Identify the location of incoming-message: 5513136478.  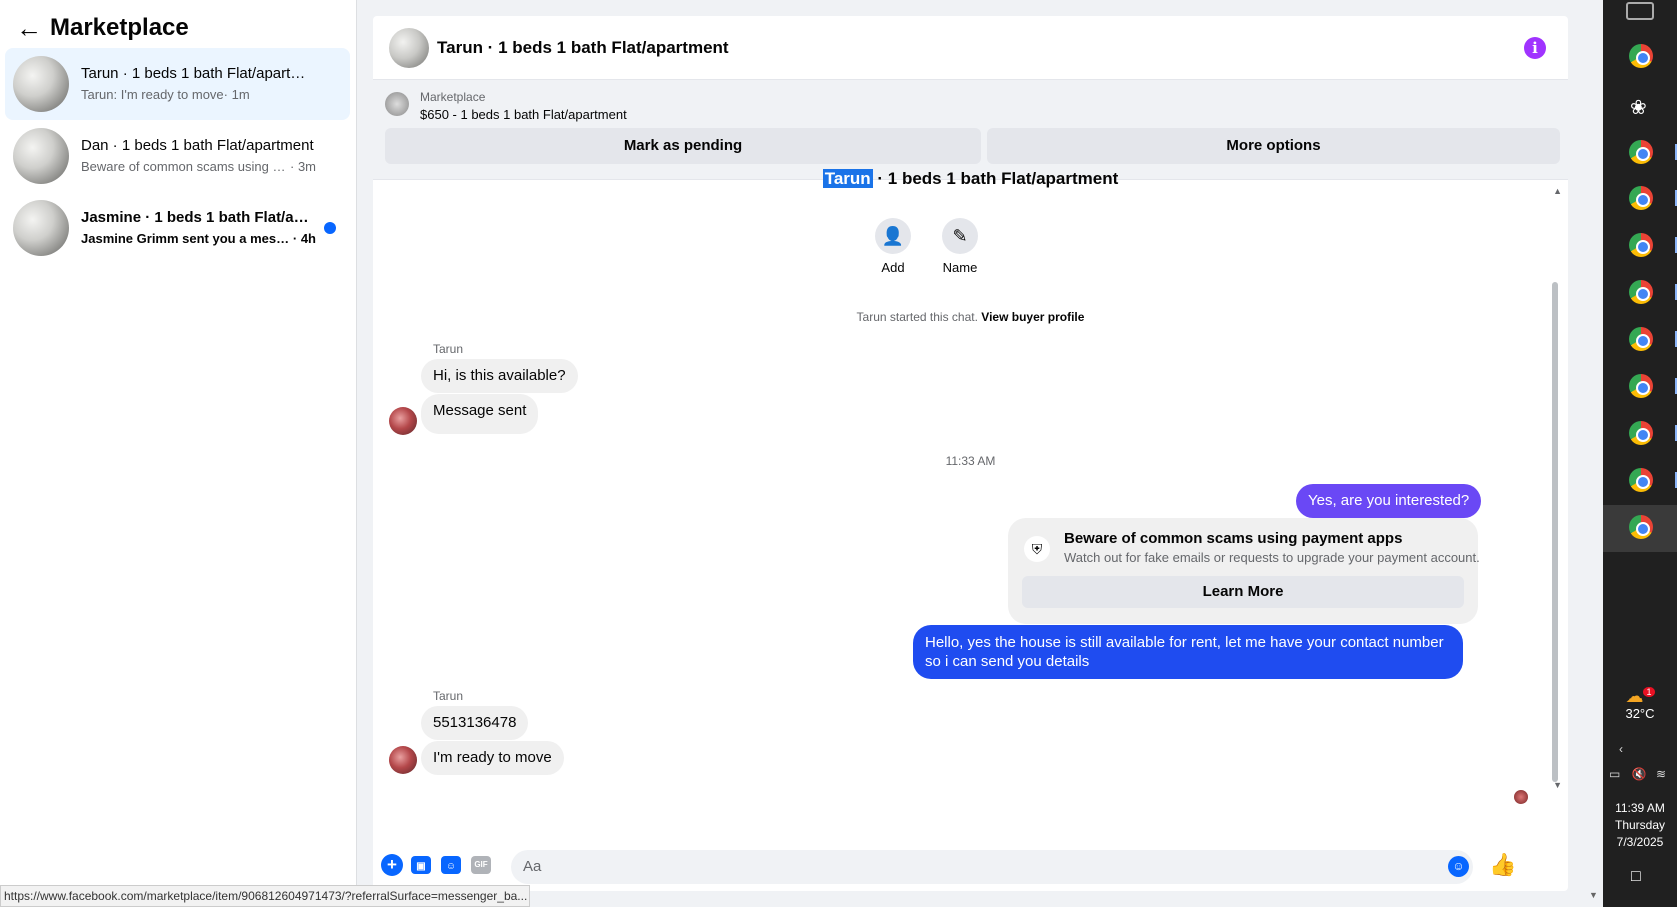
(475, 723).